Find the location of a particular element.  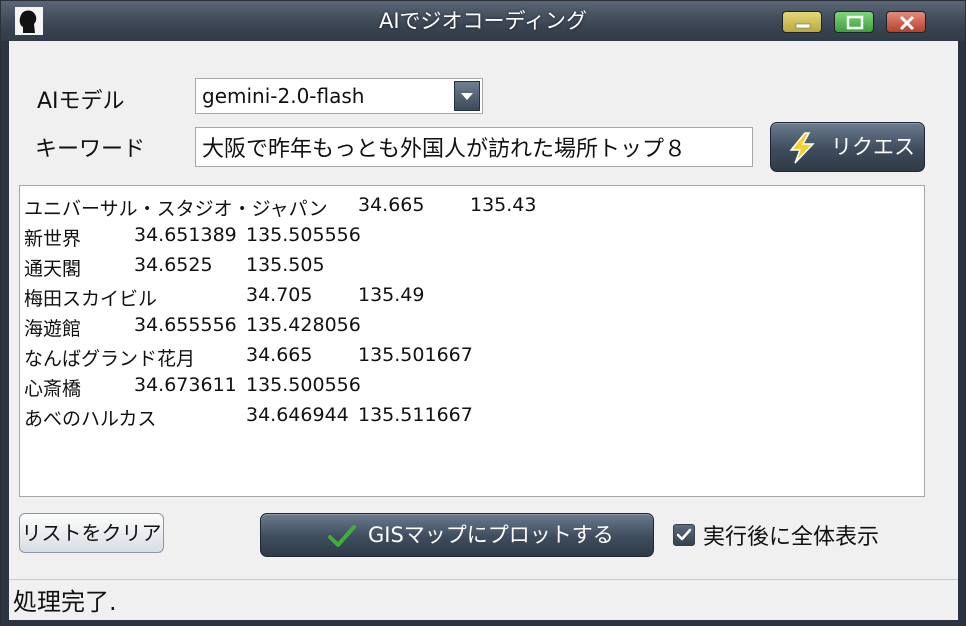

model-select: gemini-2.0-flash is located at coordinates (339, 96).